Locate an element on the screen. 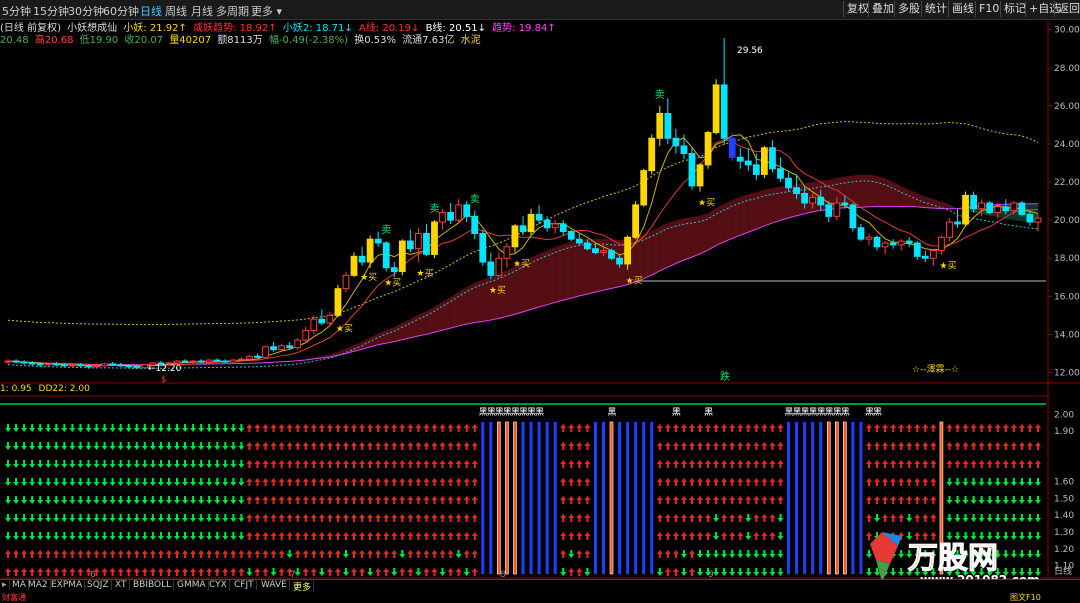  tab-cfjt: CFJT is located at coordinates (244, 585).